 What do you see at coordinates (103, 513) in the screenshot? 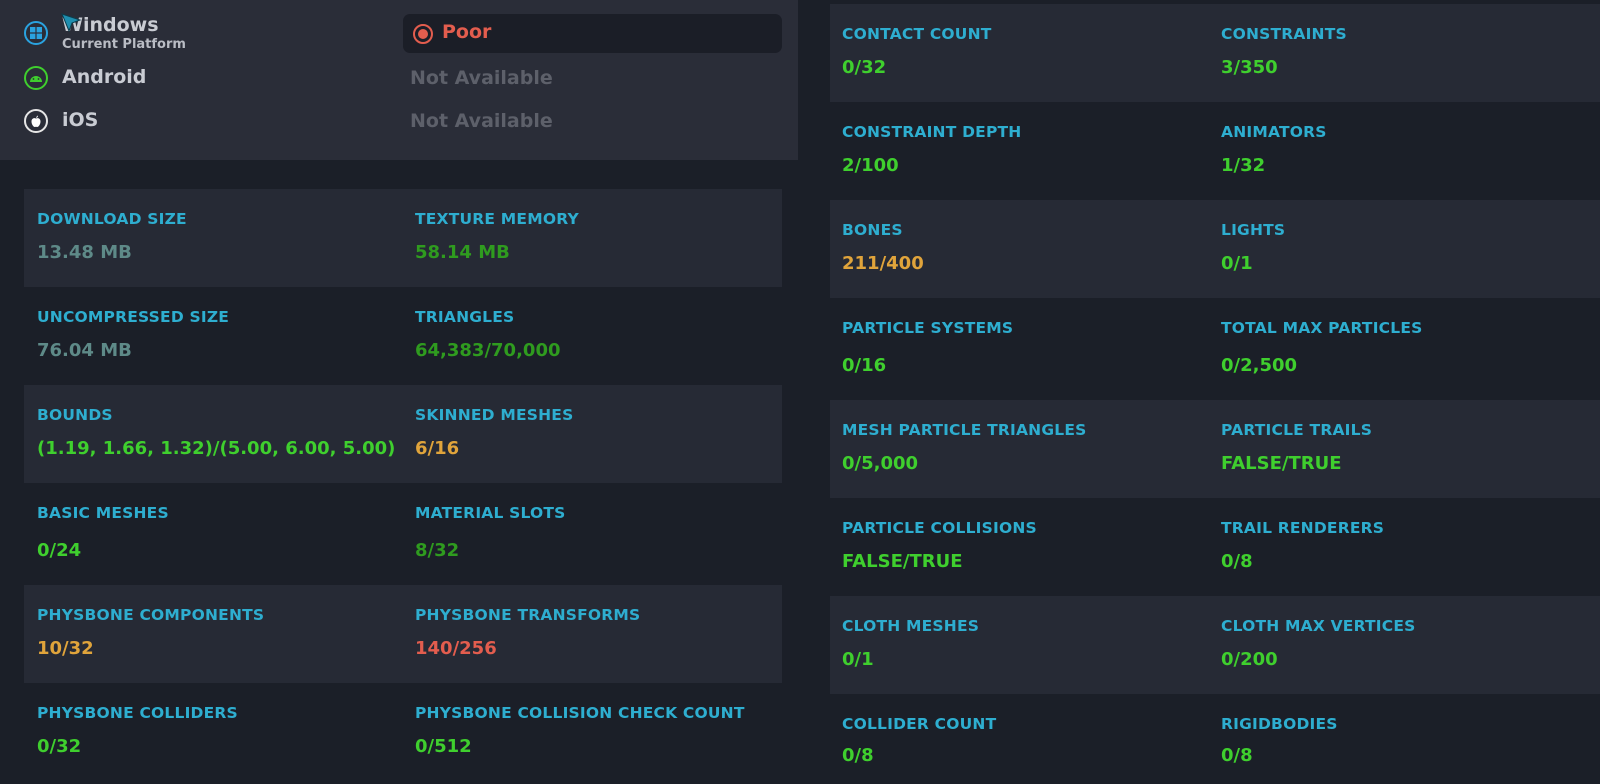
I see `stat-label: BASIC MESHES` at bounding box center [103, 513].